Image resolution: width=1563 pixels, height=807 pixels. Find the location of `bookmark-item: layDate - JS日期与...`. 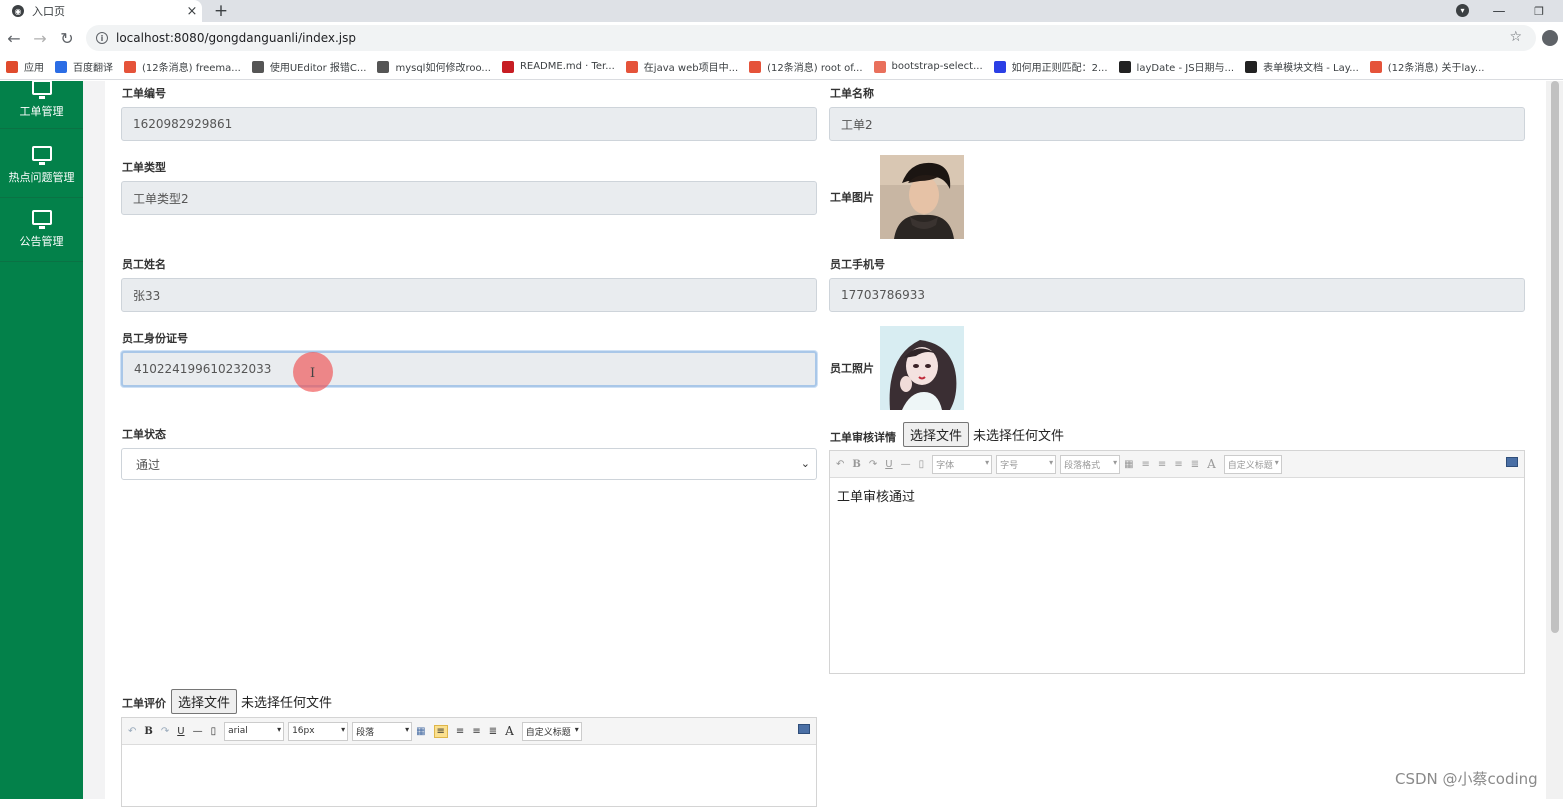

bookmark-item: layDate - JS日期与... is located at coordinates (1176, 66).